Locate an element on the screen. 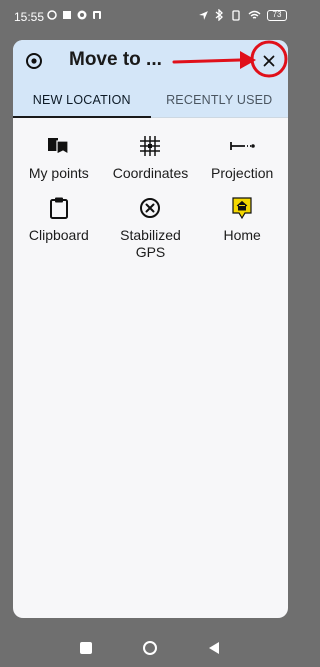 The height and width of the screenshot is (667, 320). status-bar: 15:55 73 is located at coordinates (150, 17).